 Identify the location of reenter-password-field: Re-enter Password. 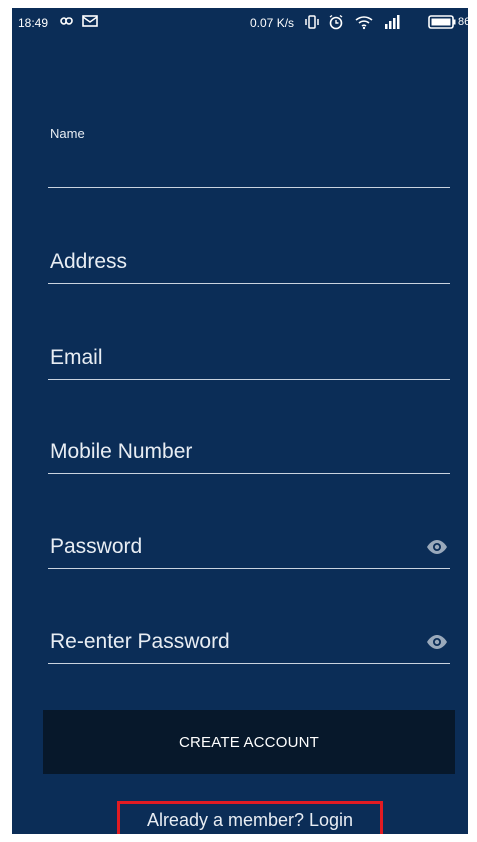
(249, 643).